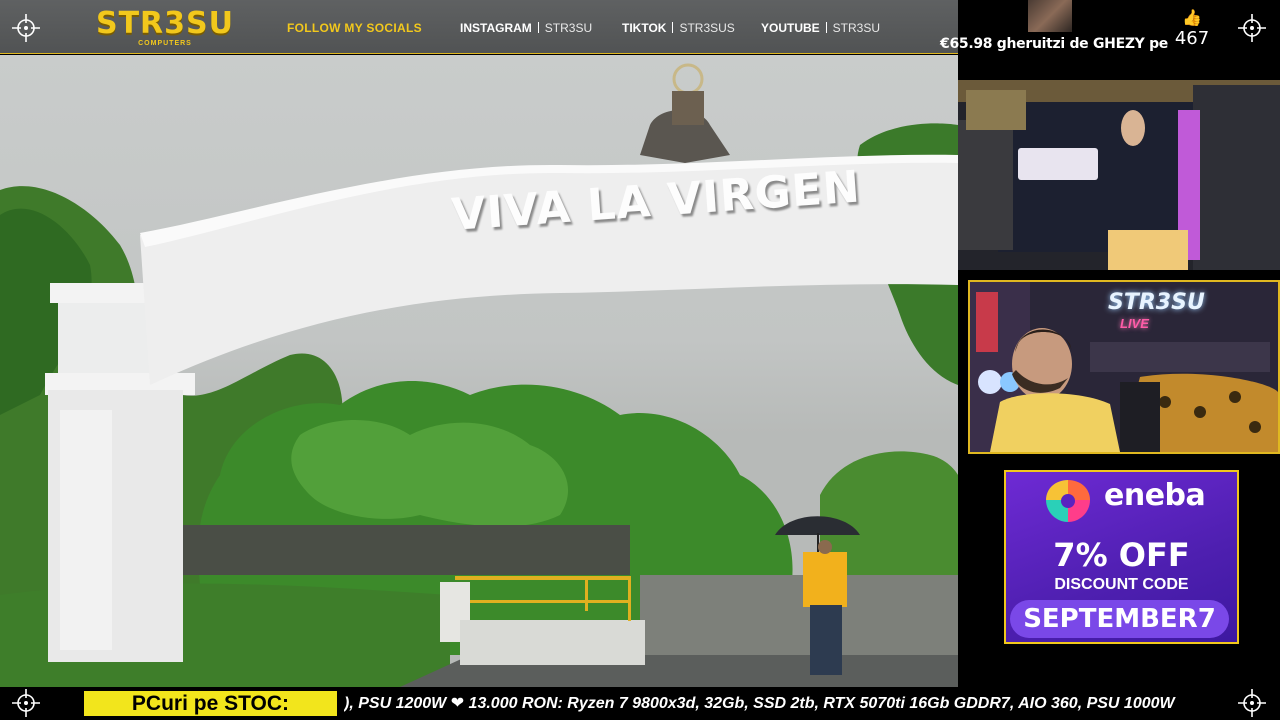 Image resolution: width=1280 pixels, height=720 pixels. Describe the element at coordinates (1068, 501) in the screenshot. I see `eneba-logo-icon` at that location.